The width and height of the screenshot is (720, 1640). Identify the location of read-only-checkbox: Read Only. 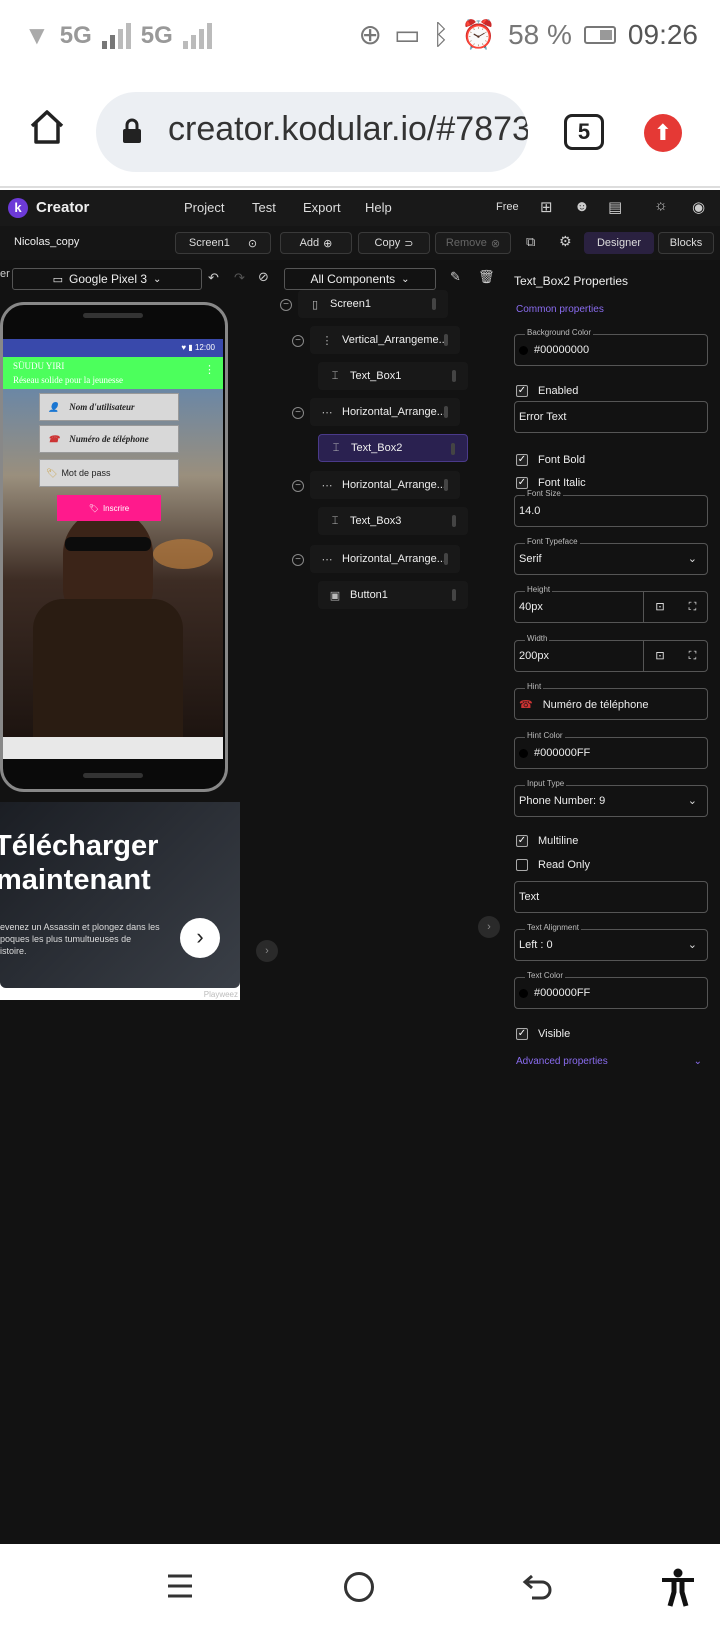
(553, 865).